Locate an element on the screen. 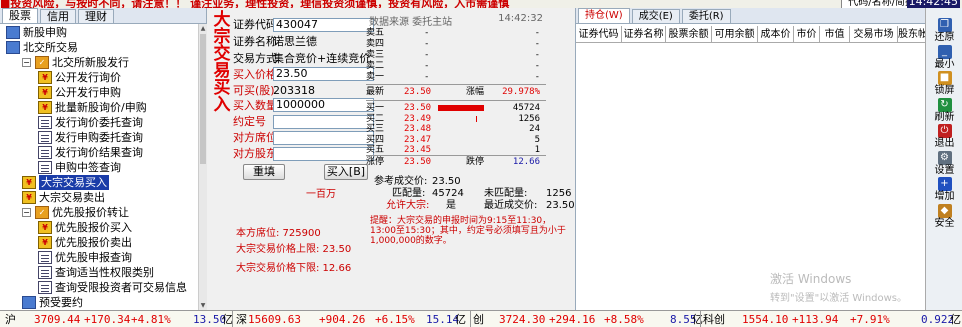  tree-item: − ✓ 优先股报价转让 is located at coordinates (75, 212).